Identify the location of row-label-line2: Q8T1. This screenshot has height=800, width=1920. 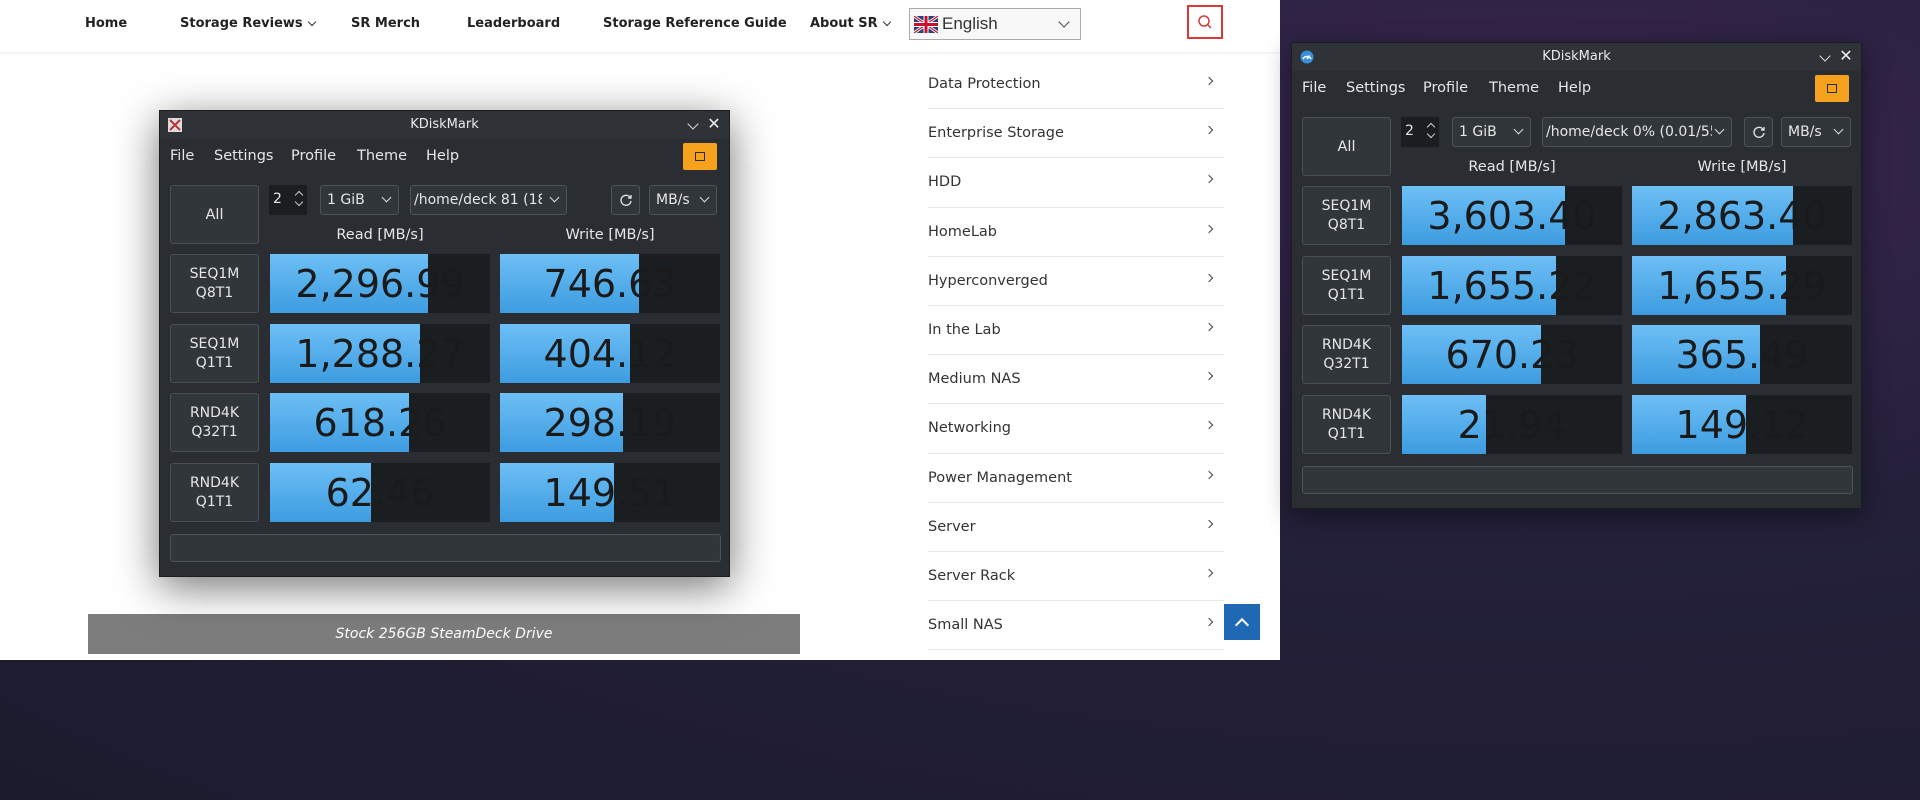
(214, 292).